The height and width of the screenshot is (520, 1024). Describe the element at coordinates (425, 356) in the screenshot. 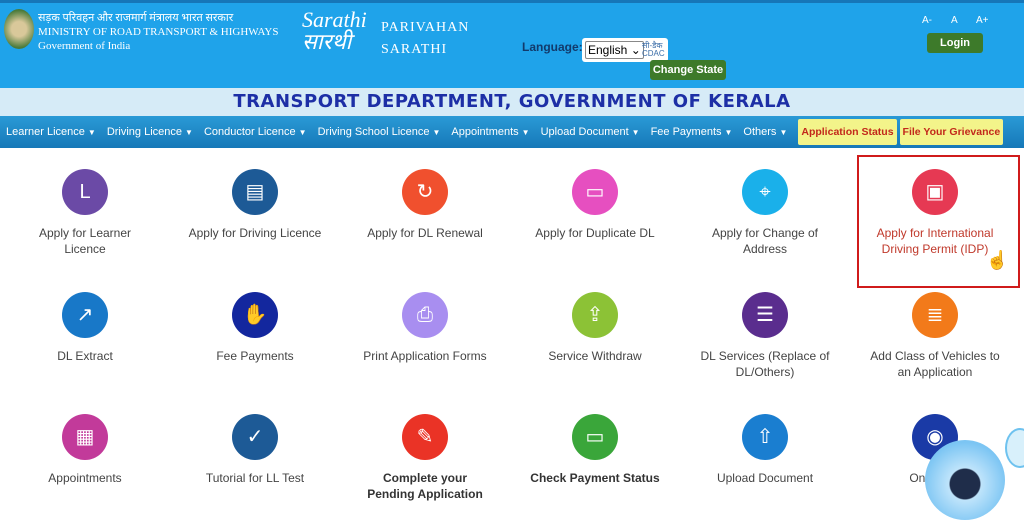

I see `service-label: Print Application Forms` at that location.